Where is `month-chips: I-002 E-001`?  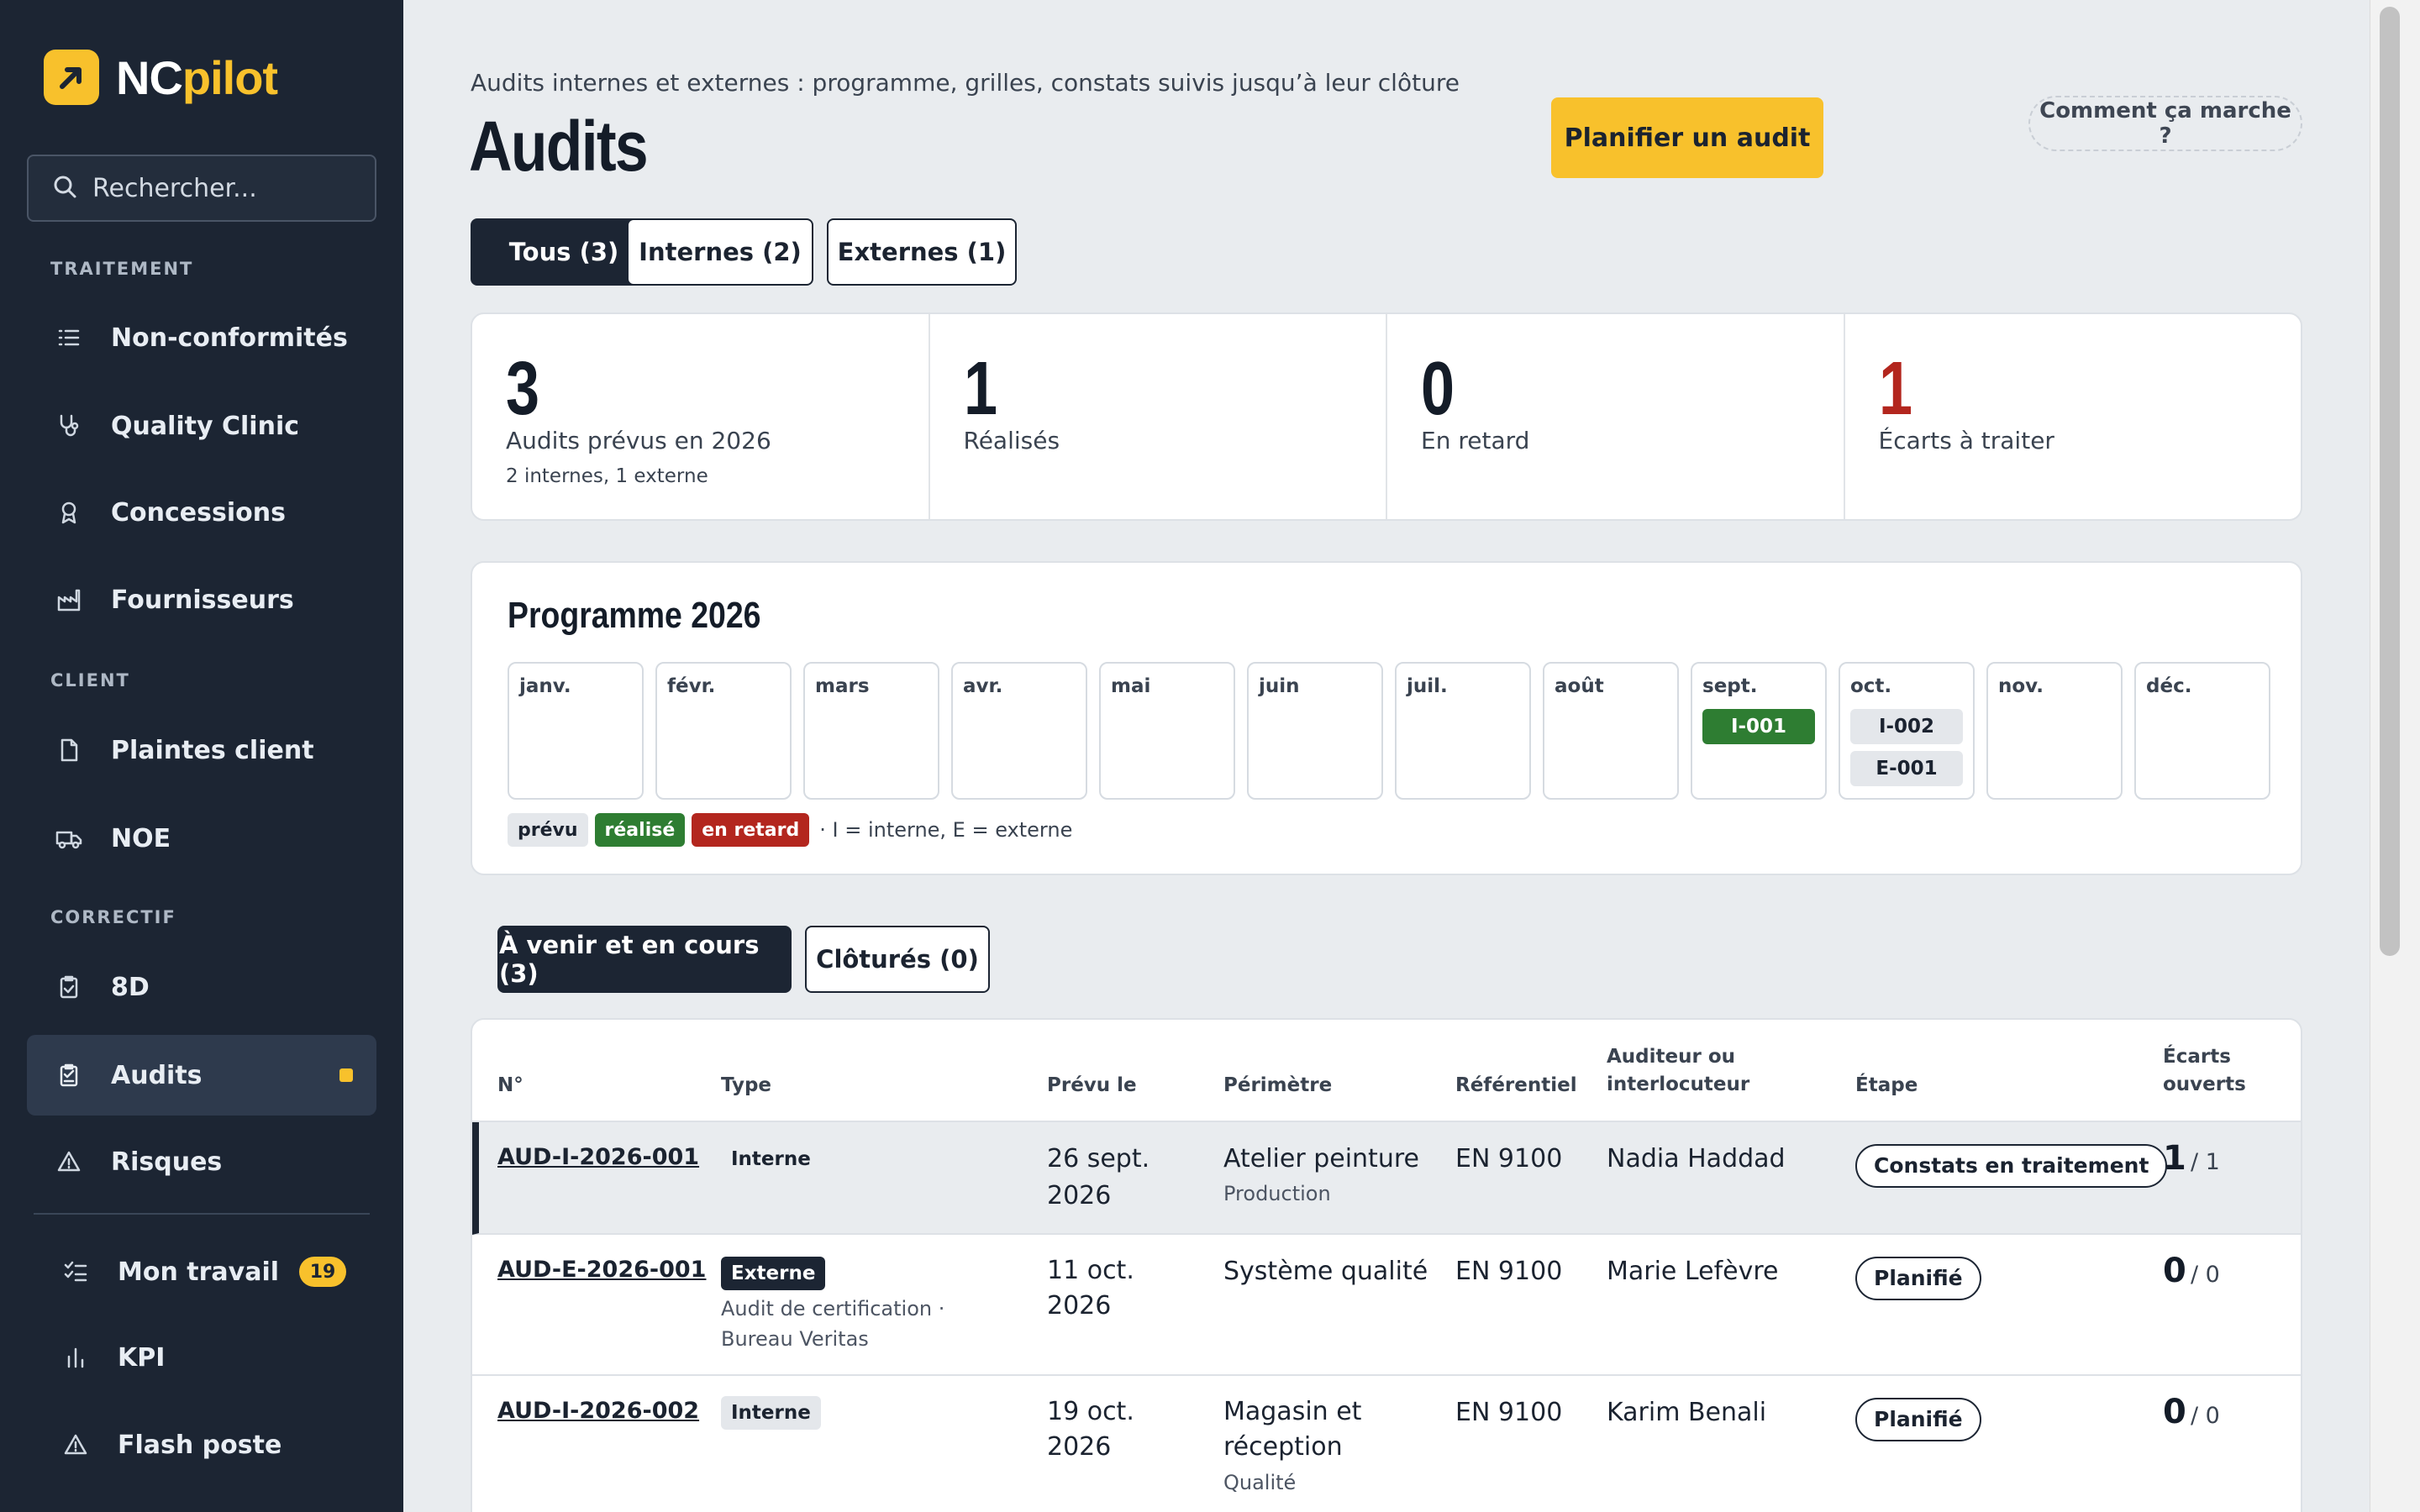
month-chips: I-002 E-001 is located at coordinates (1907, 747).